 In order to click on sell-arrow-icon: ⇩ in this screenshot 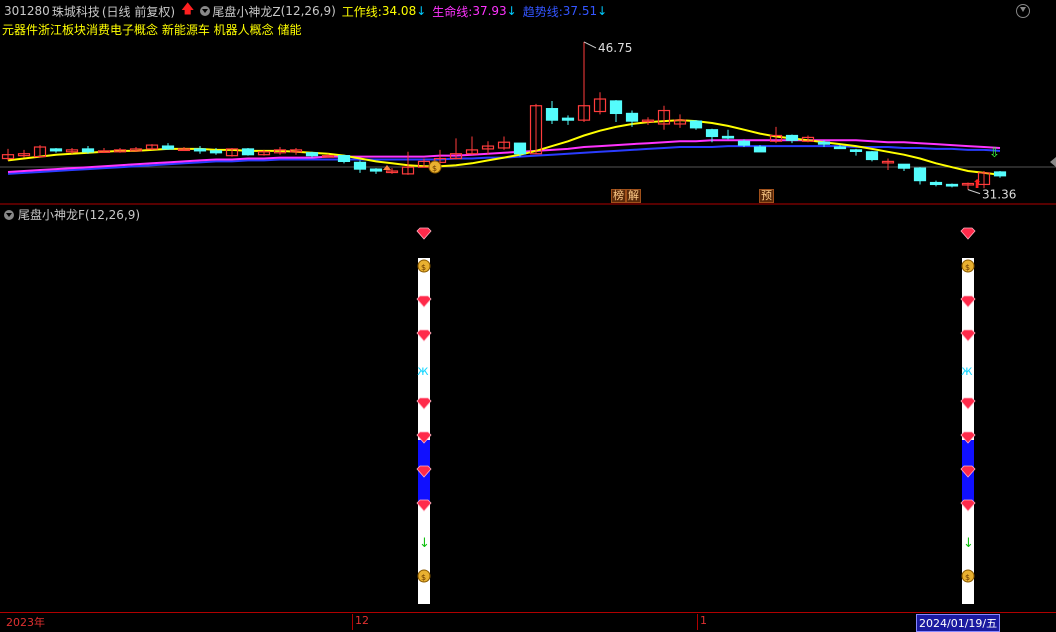, I will do `click(994, 153)`.